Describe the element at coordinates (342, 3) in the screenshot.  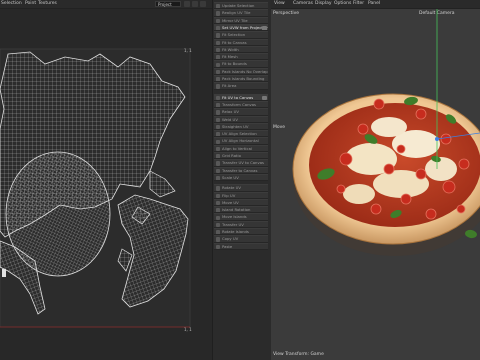
I see `menu-options: Options` at that location.